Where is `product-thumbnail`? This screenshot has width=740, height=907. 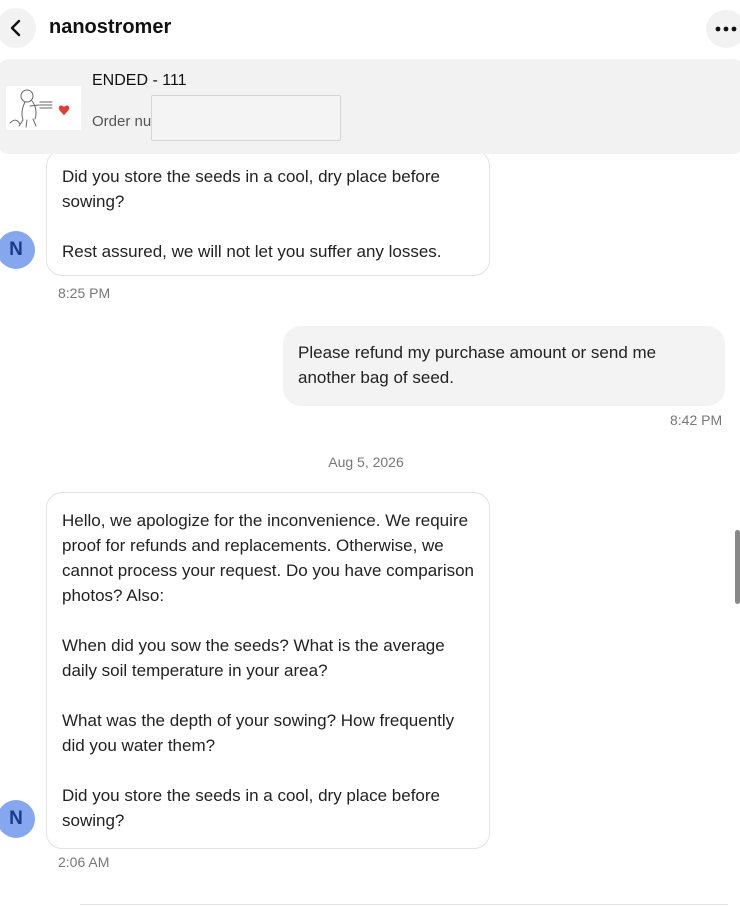
product-thumbnail is located at coordinates (43, 108).